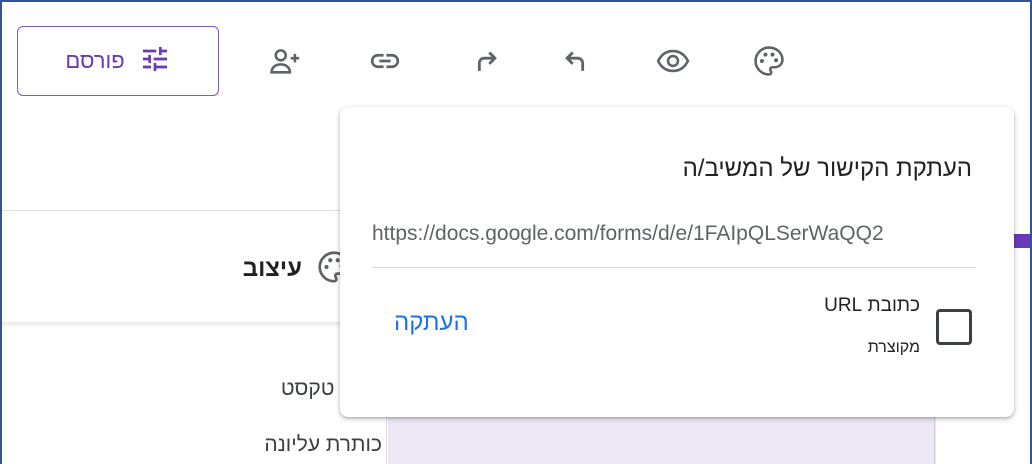  I want to click on shorten-url-label: כתובת URL מקוצרת, so click(845, 327).